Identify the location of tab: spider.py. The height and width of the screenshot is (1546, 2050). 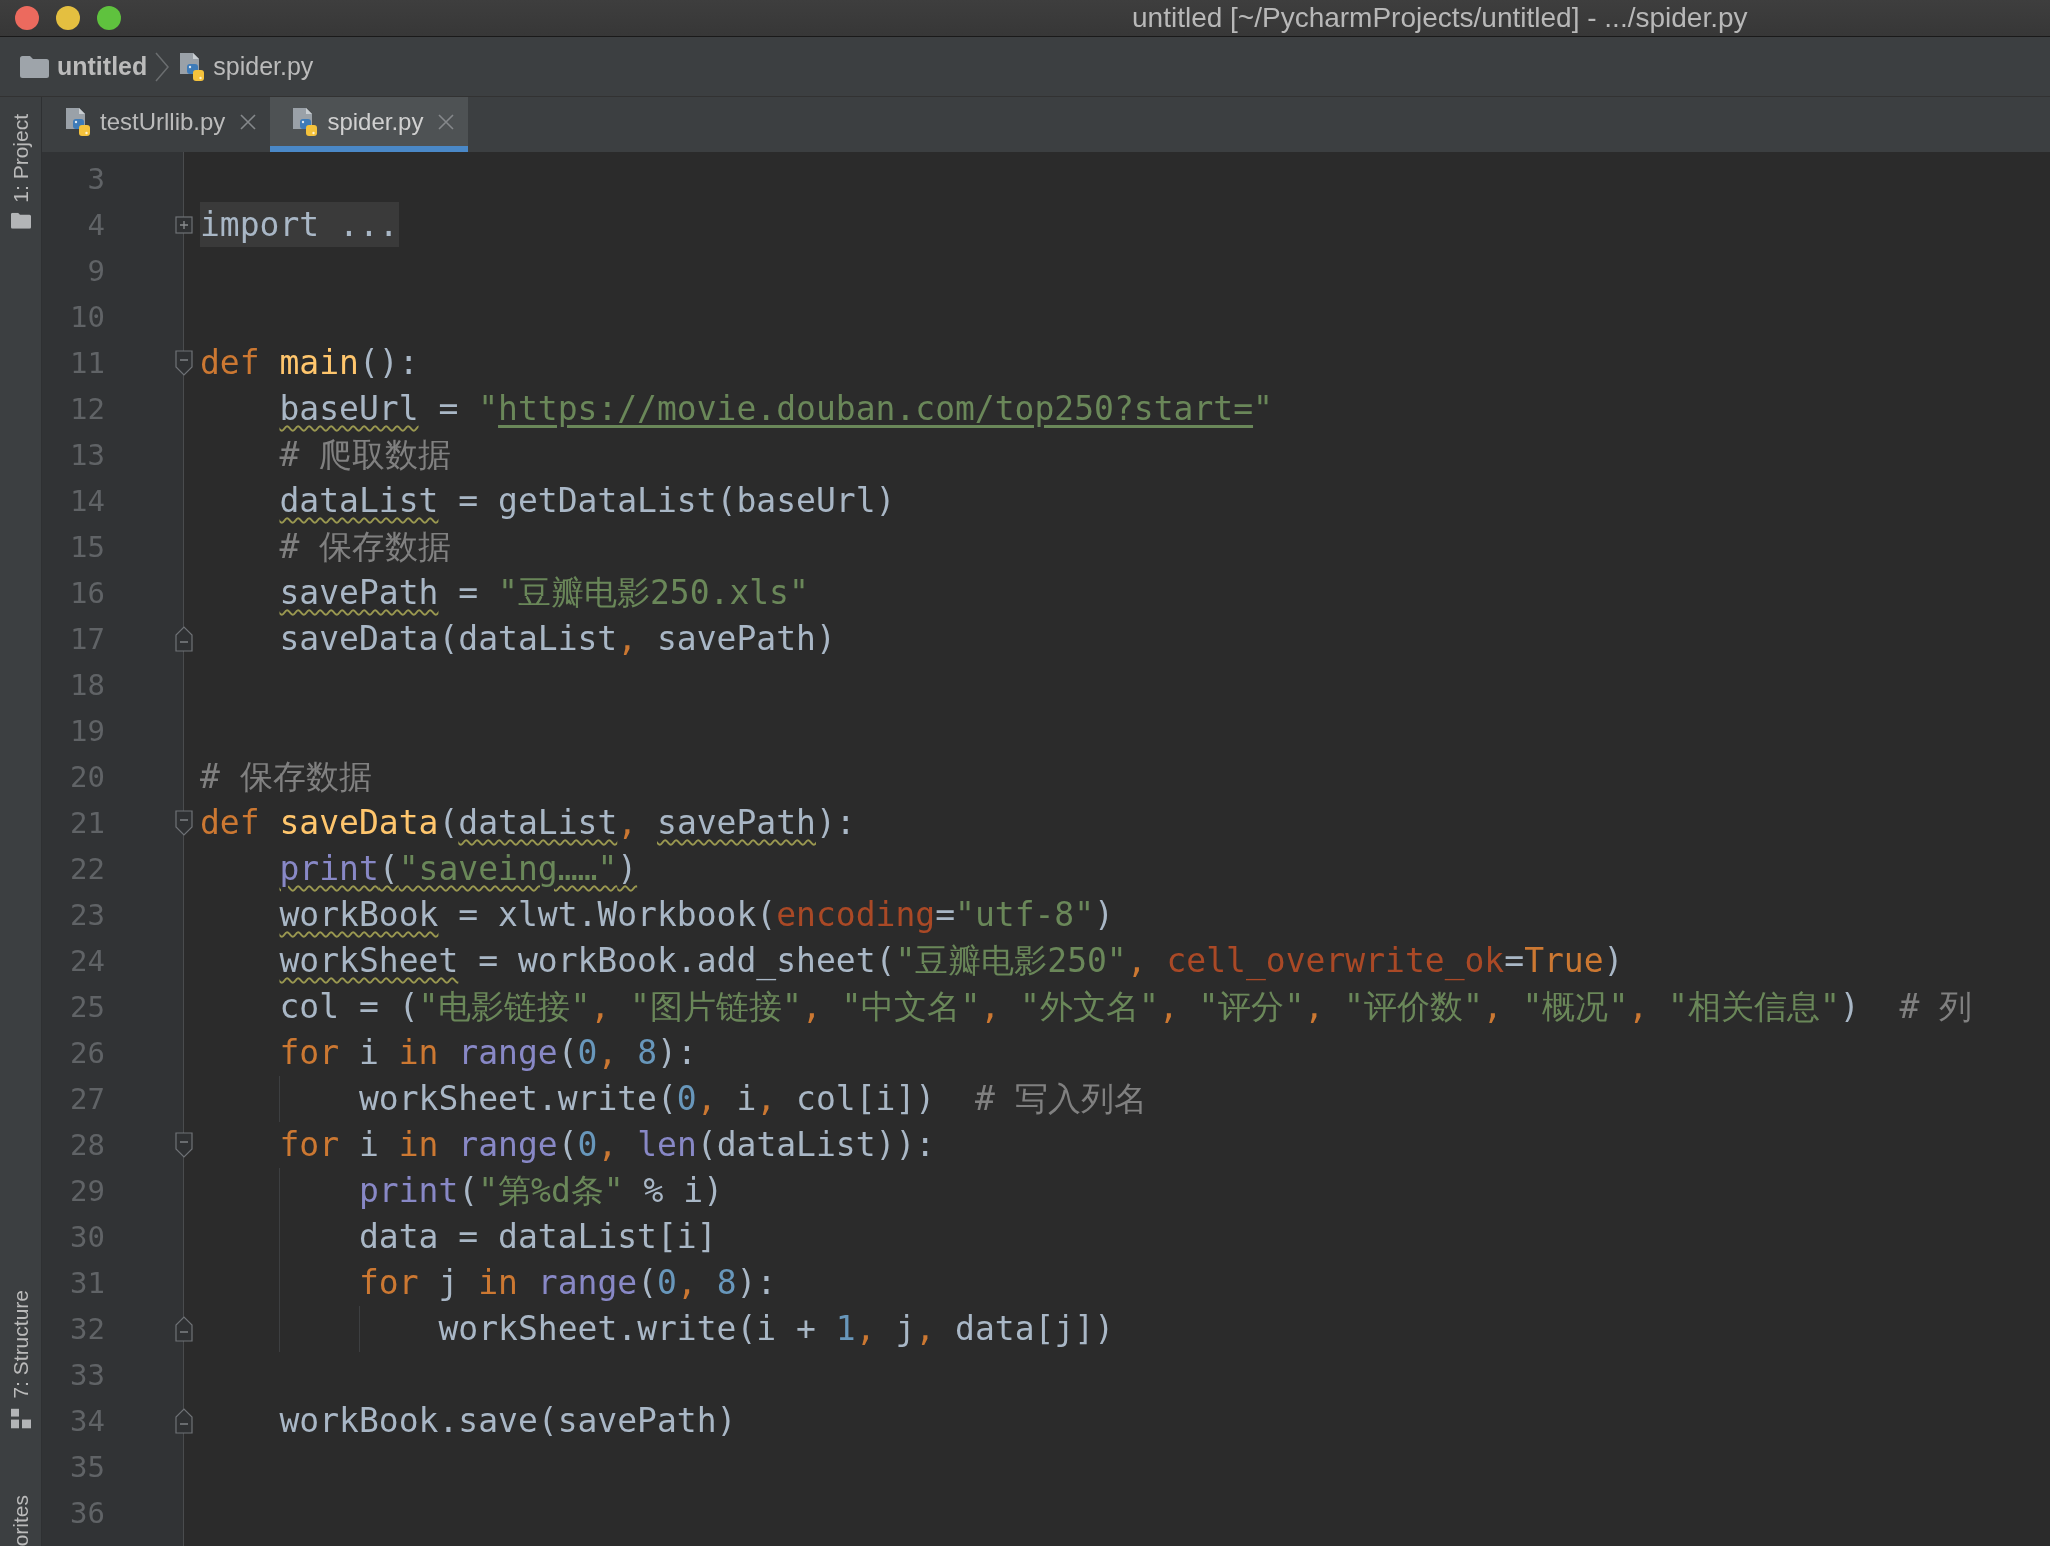
(369, 124).